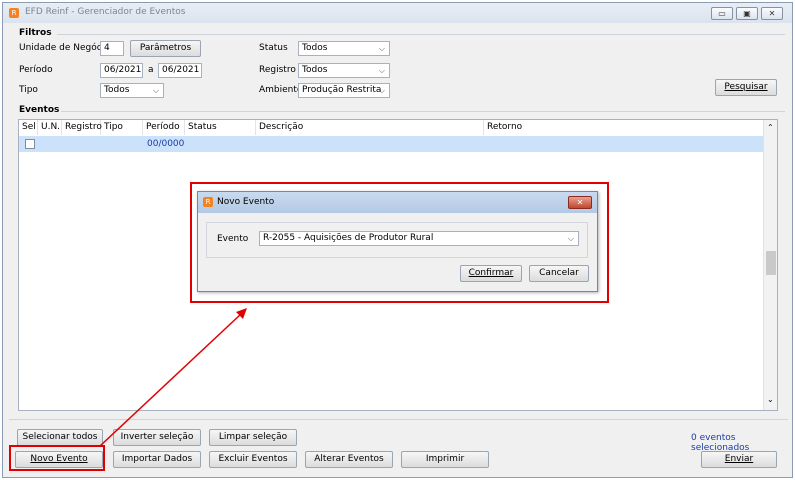  What do you see at coordinates (233, 239) in the screenshot?
I see `evento-label: Evento` at bounding box center [233, 239].